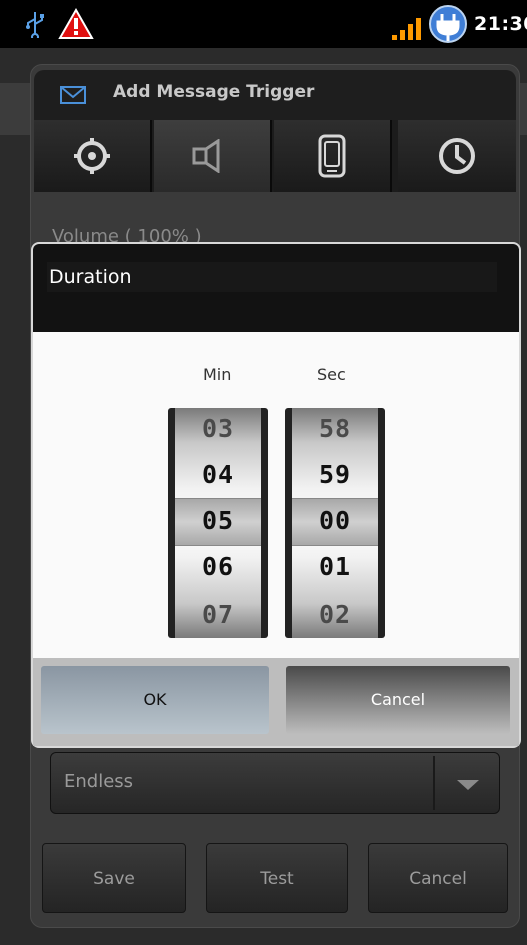 The width and height of the screenshot is (527, 945). What do you see at coordinates (468, 785) in the screenshot?
I see `chevron-down-icon` at bounding box center [468, 785].